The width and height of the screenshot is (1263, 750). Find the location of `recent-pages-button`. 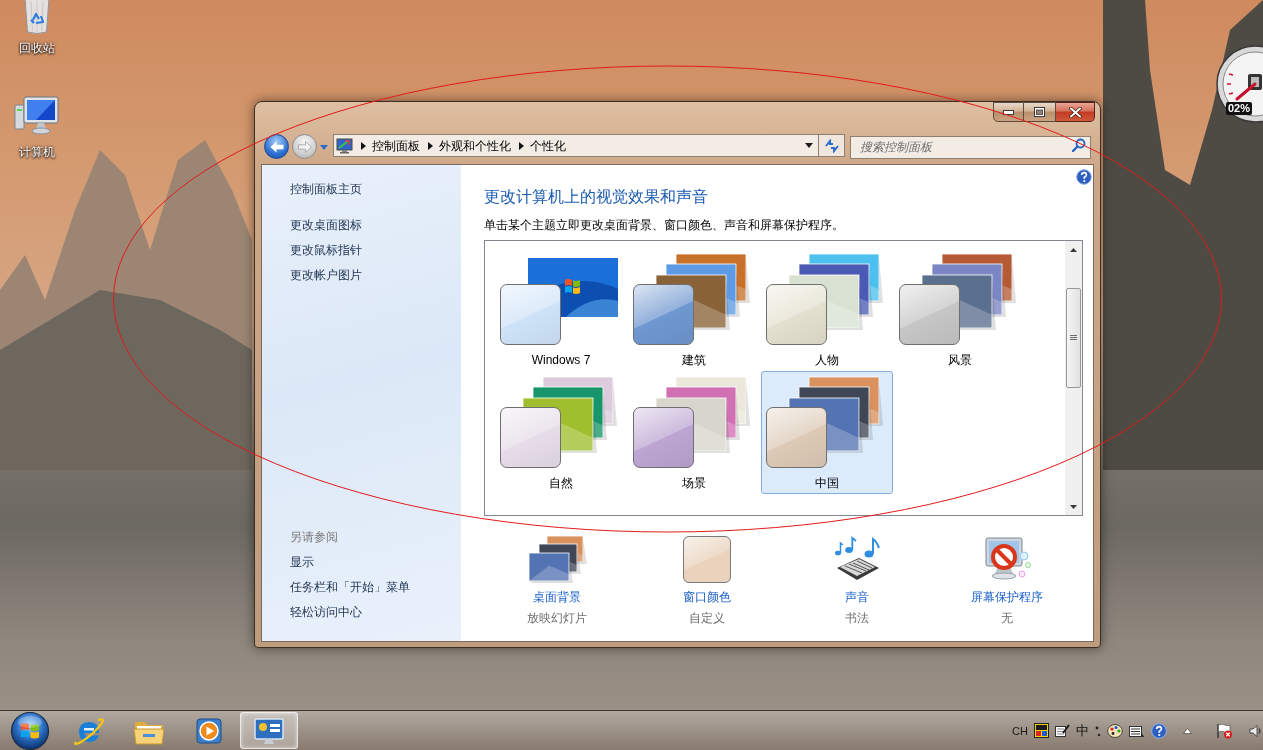

recent-pages-button is located at coordinates (324, 147).